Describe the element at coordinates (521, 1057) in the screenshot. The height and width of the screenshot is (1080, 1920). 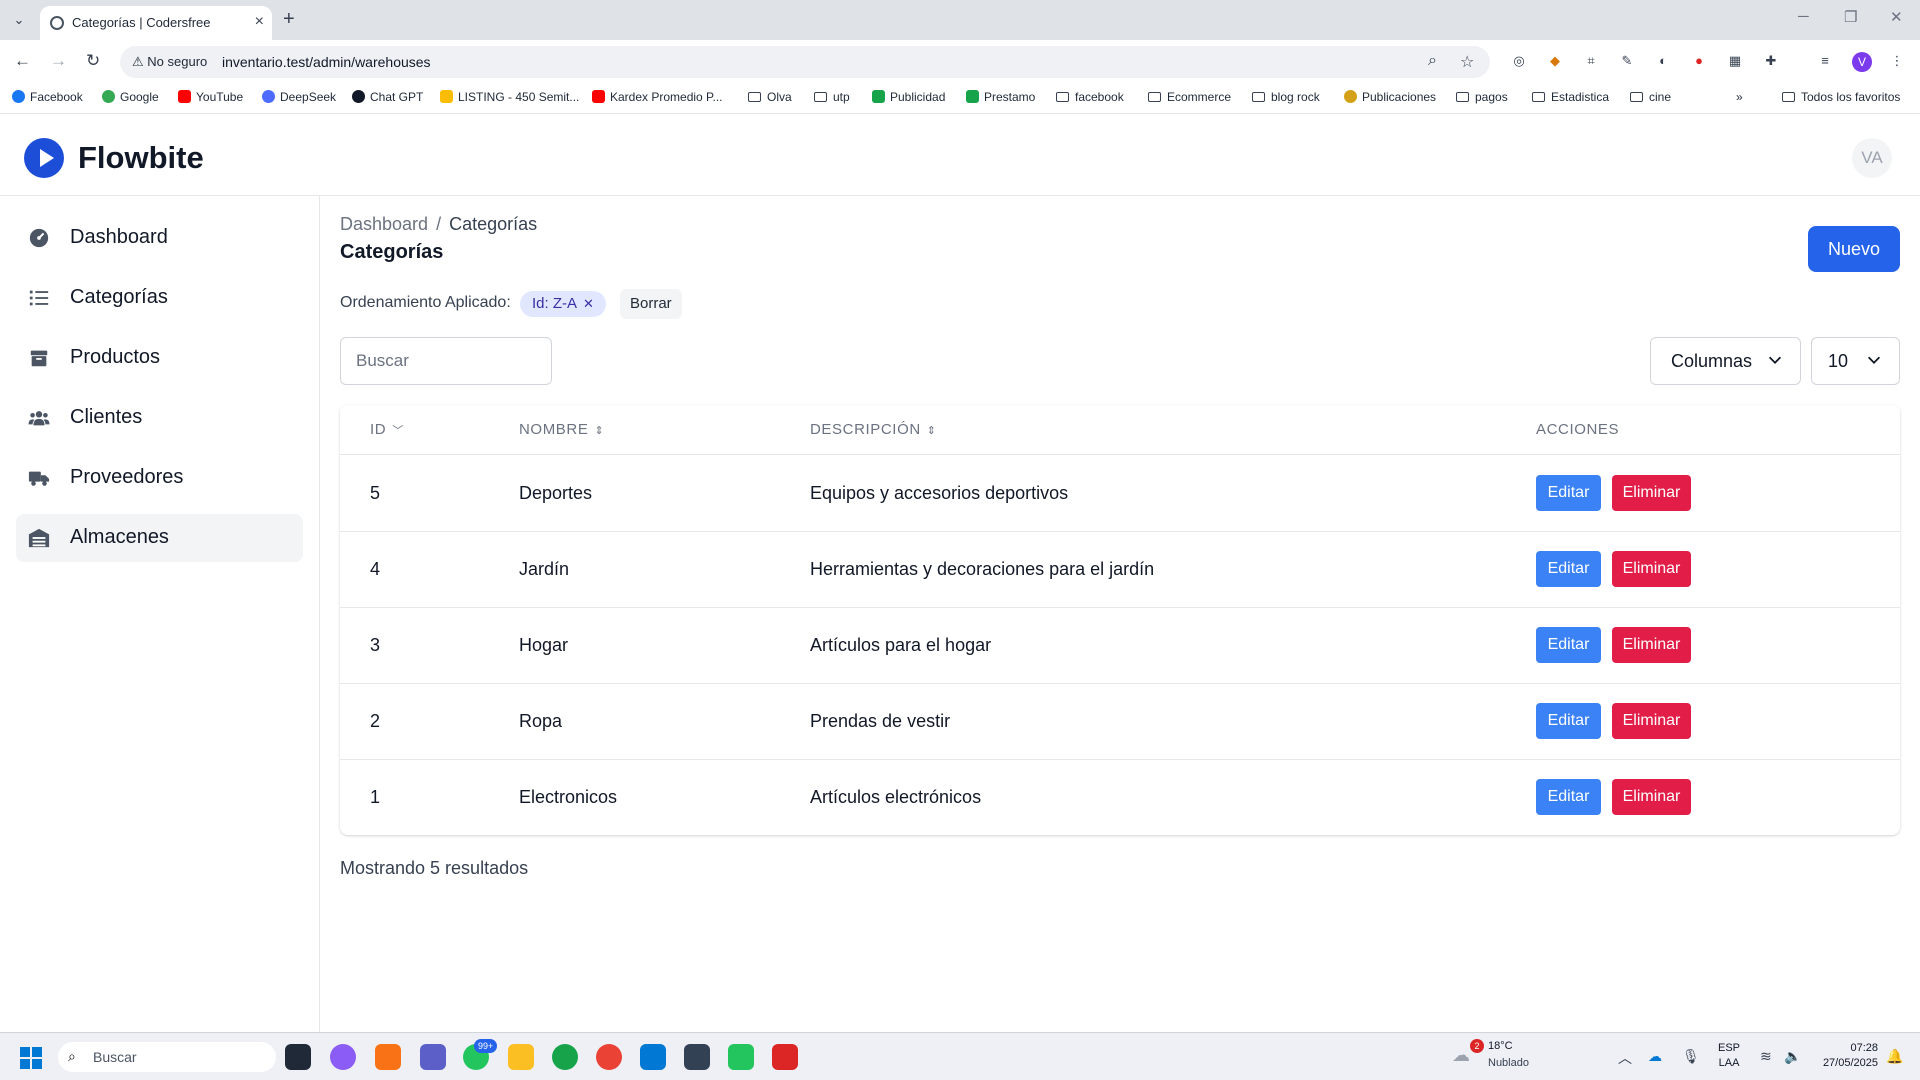
I see `file-explorer-icon` at that location.